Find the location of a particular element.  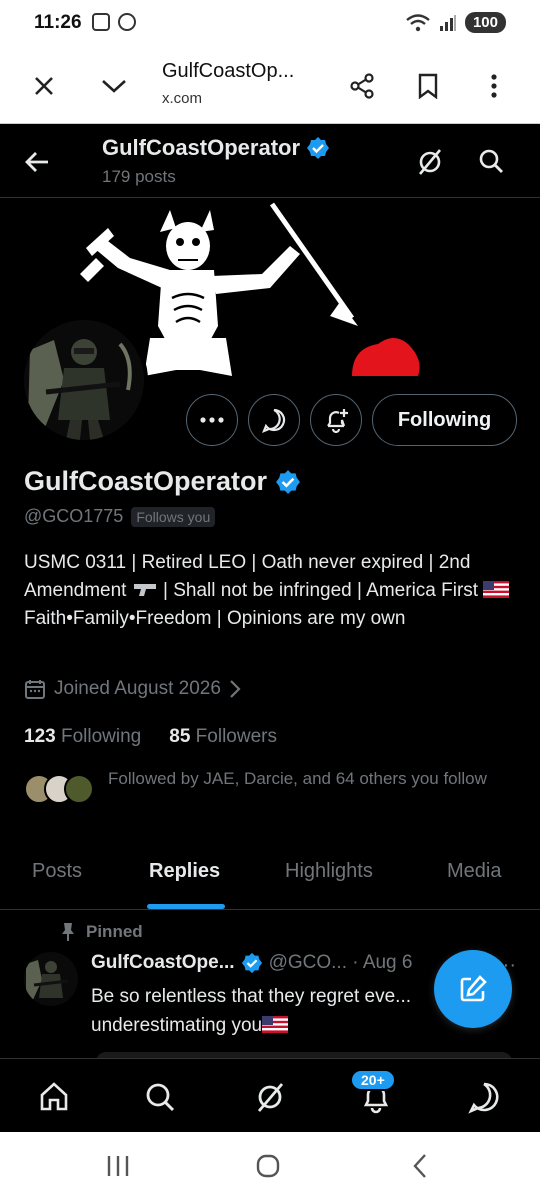

header-name: GulfCoastOperator is located at coordinates (216, 148).